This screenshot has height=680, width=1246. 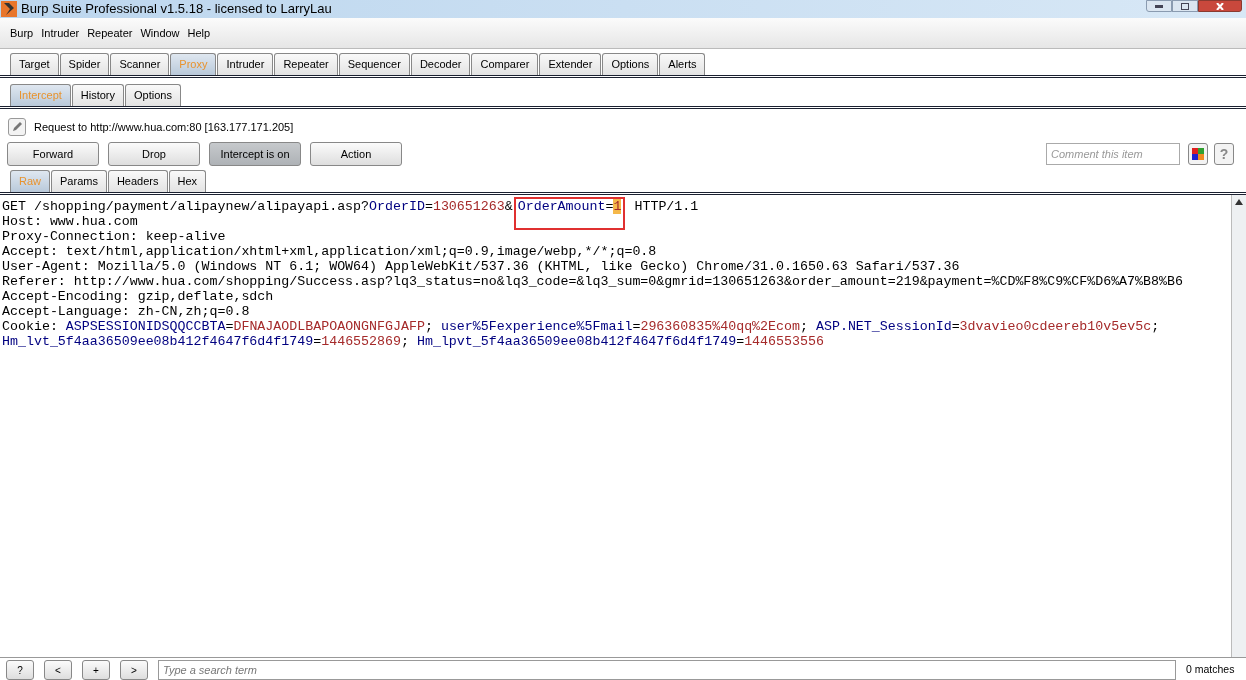 I want to click on tab: Decoder, so click(x=440, y=64).